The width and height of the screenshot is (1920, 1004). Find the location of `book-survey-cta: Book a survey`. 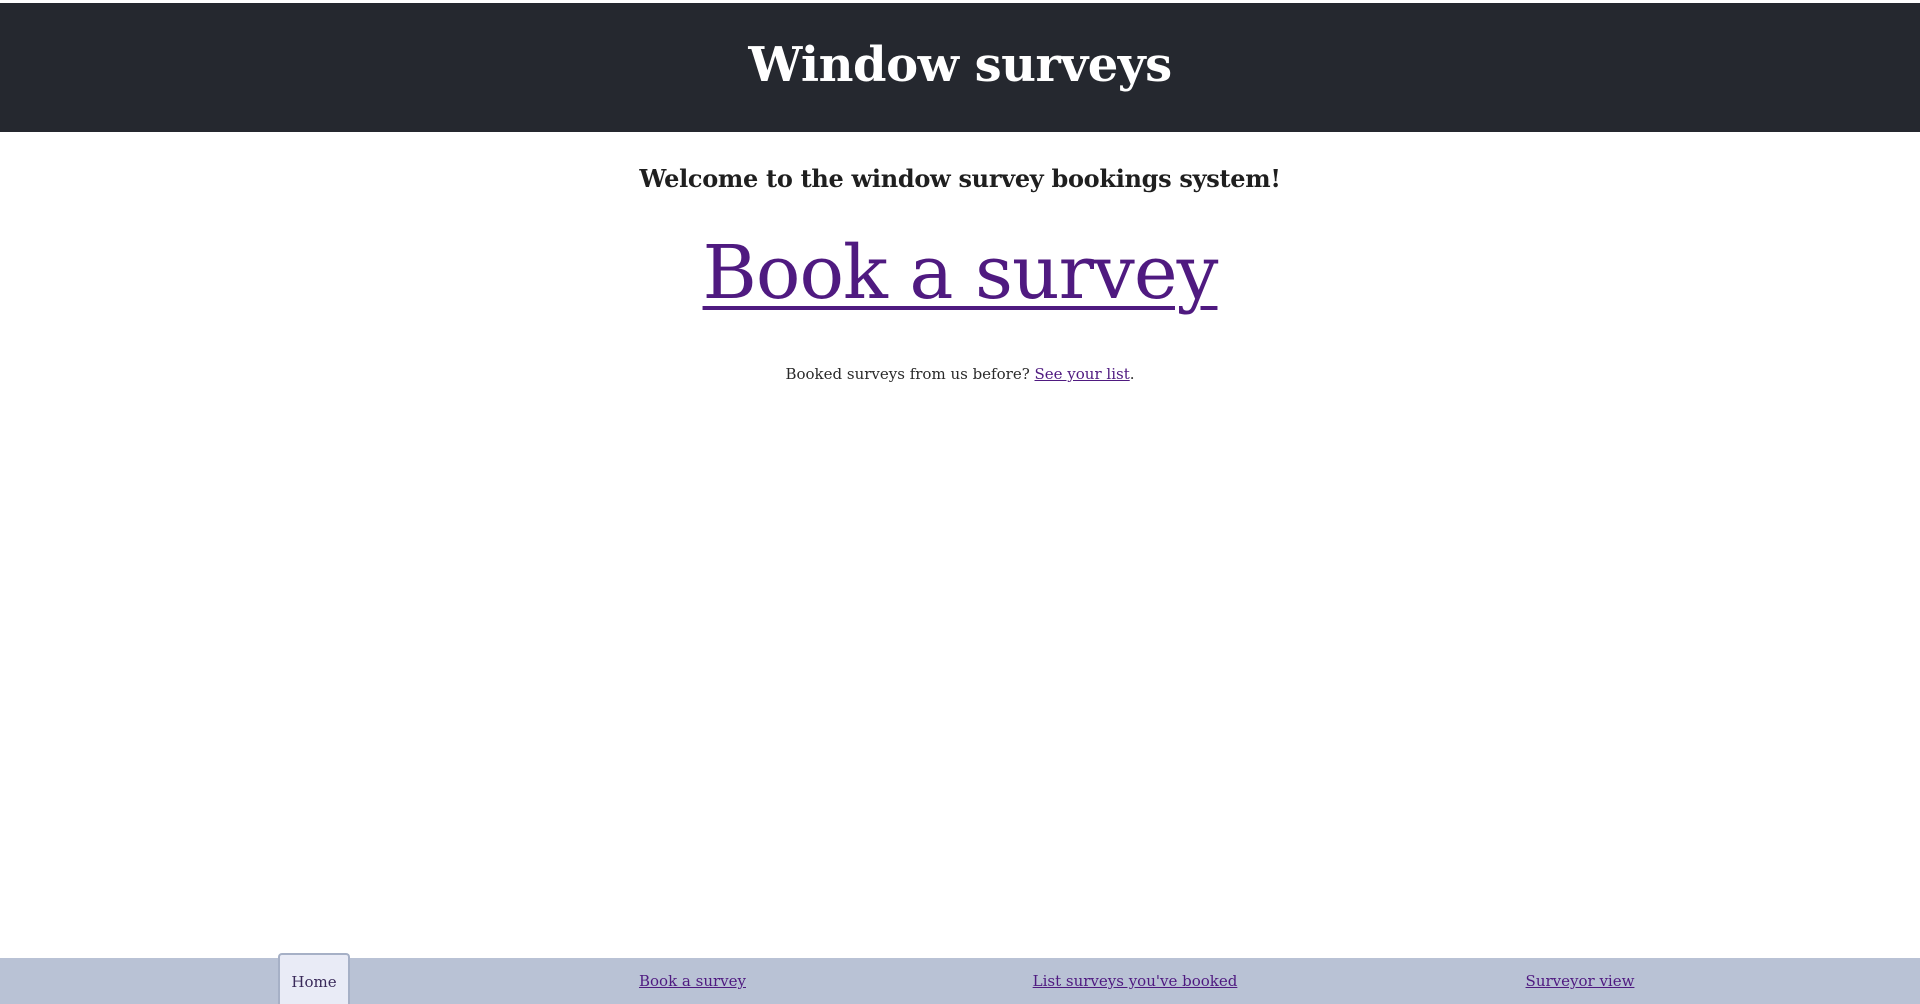

book-survey-cta: Book a survey is located at coordinates (960, 273).